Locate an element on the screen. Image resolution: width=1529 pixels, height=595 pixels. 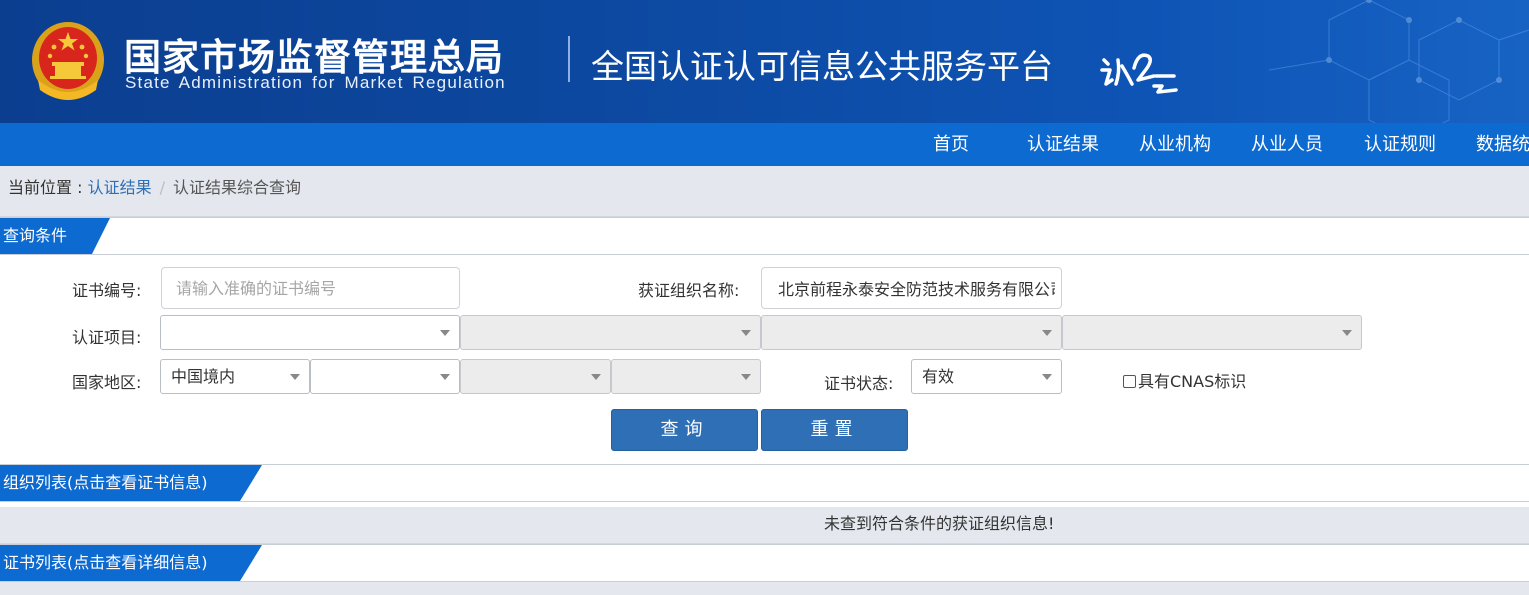
region-select-1: 中国境内 is located at coordinates (235, 376).